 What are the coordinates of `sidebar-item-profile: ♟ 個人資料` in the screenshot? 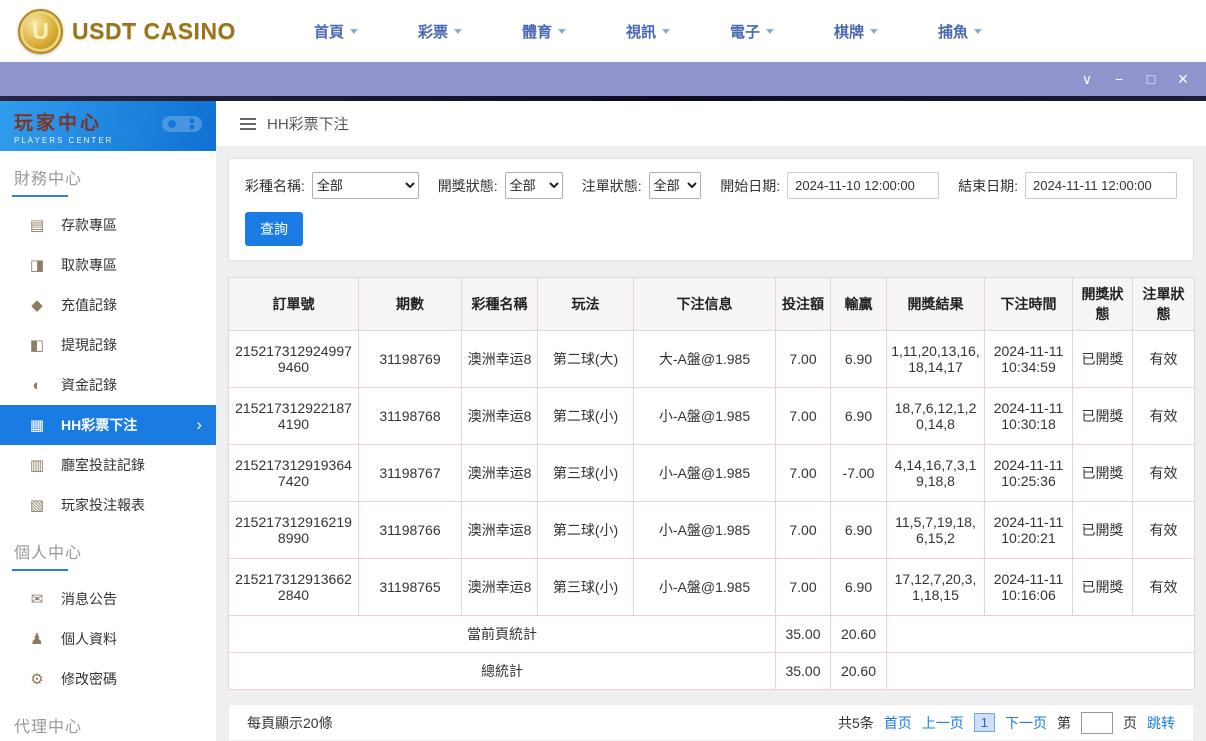 It's located at (108, 639).